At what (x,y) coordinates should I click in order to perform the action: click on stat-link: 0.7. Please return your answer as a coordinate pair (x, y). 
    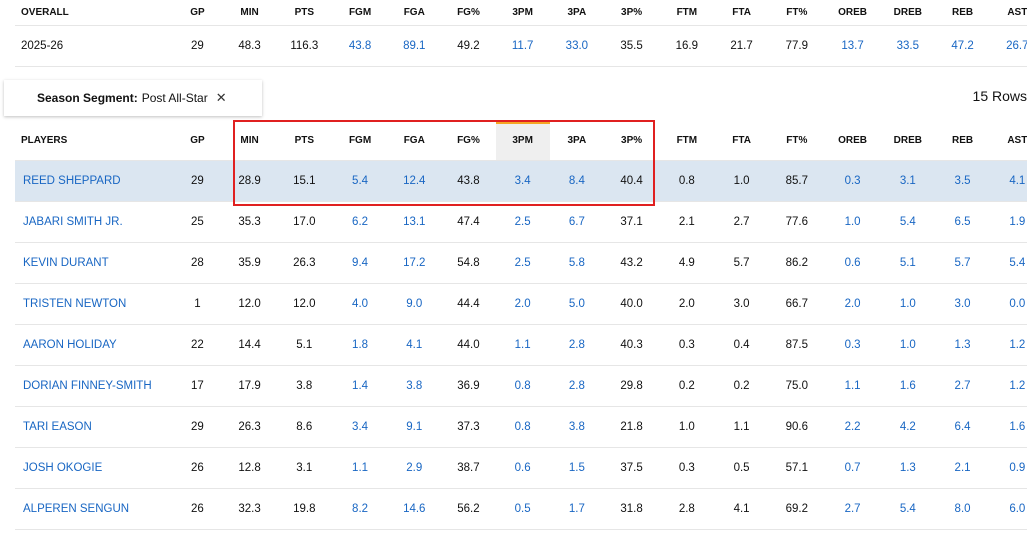
    Looking at the image, I should click on (852, 468).